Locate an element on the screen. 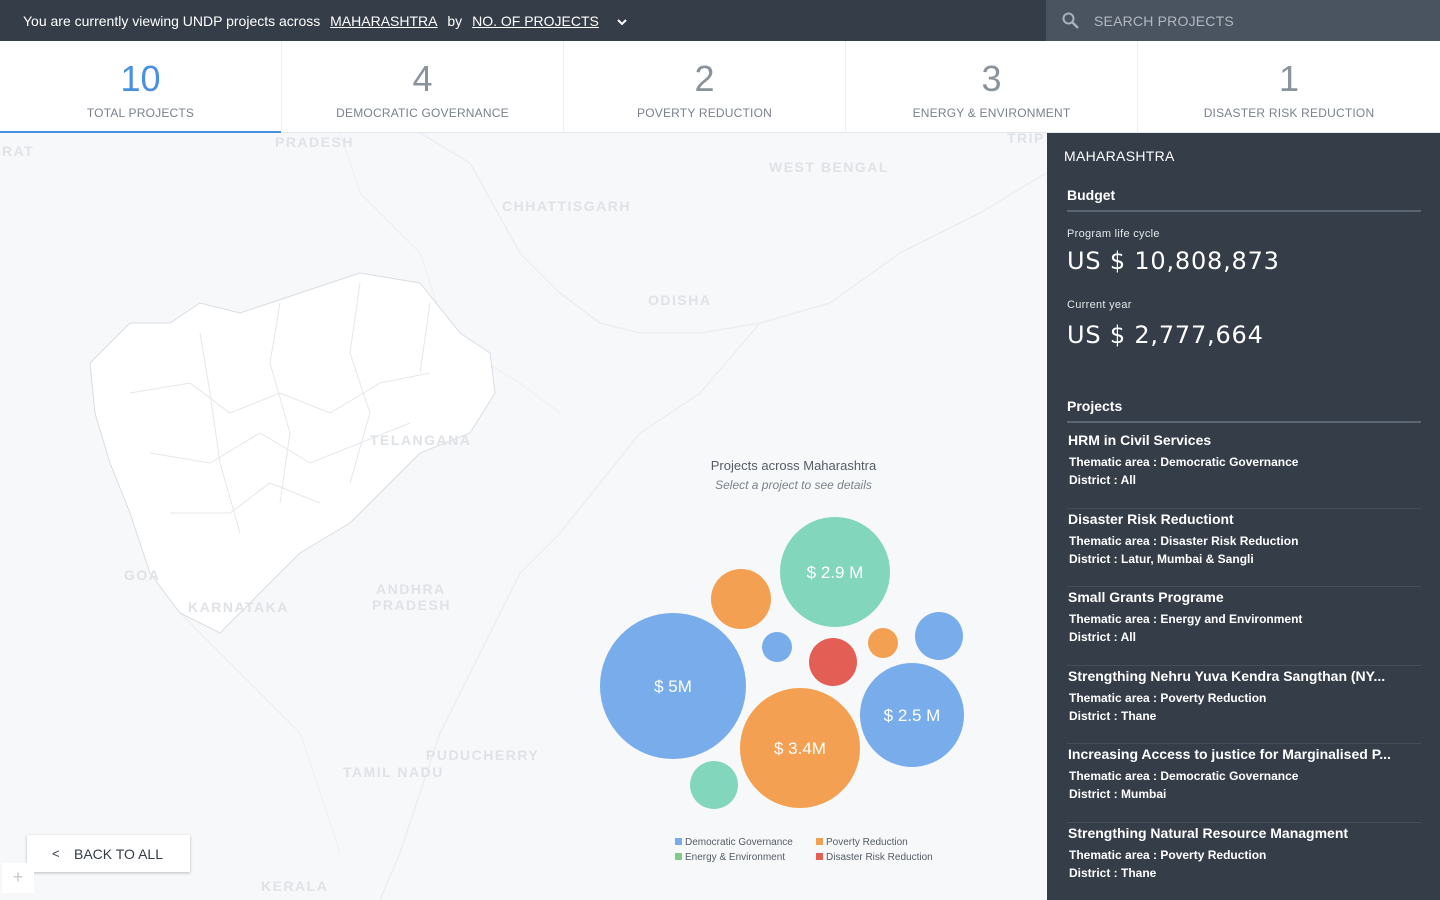 The image size is (1440, 900). bubble-label: $ 5M is located at coordinates (673, 686).